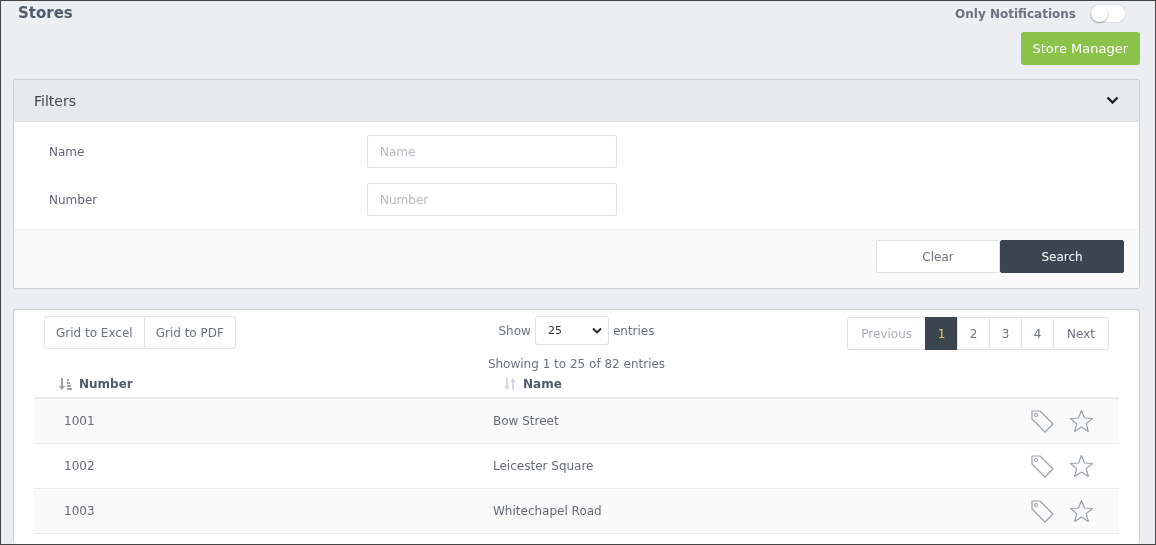  What do you see at coordinates (1062, 256) in the screenshot?
I see `search-button: Search` at bounding box center [1062, 256].